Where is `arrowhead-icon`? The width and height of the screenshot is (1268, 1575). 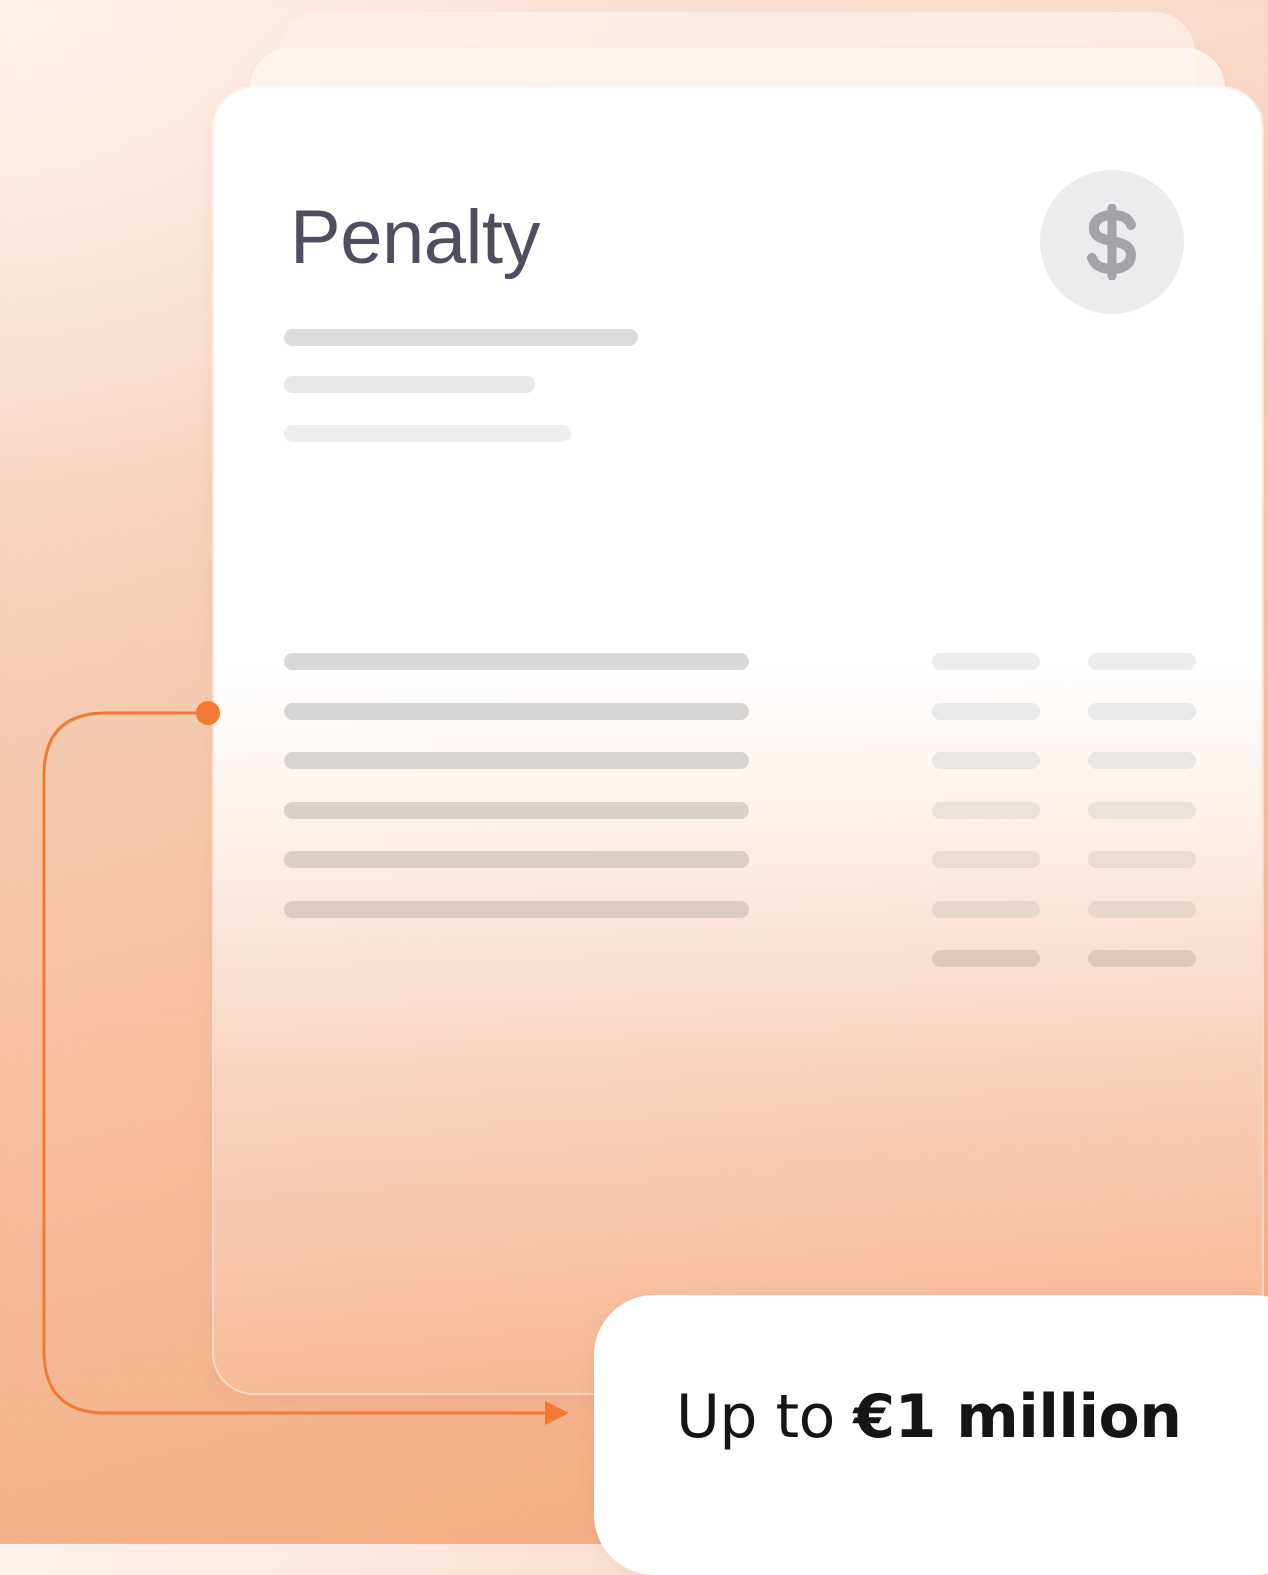
arrowhead-icon is located at coordinates (557, 1413).